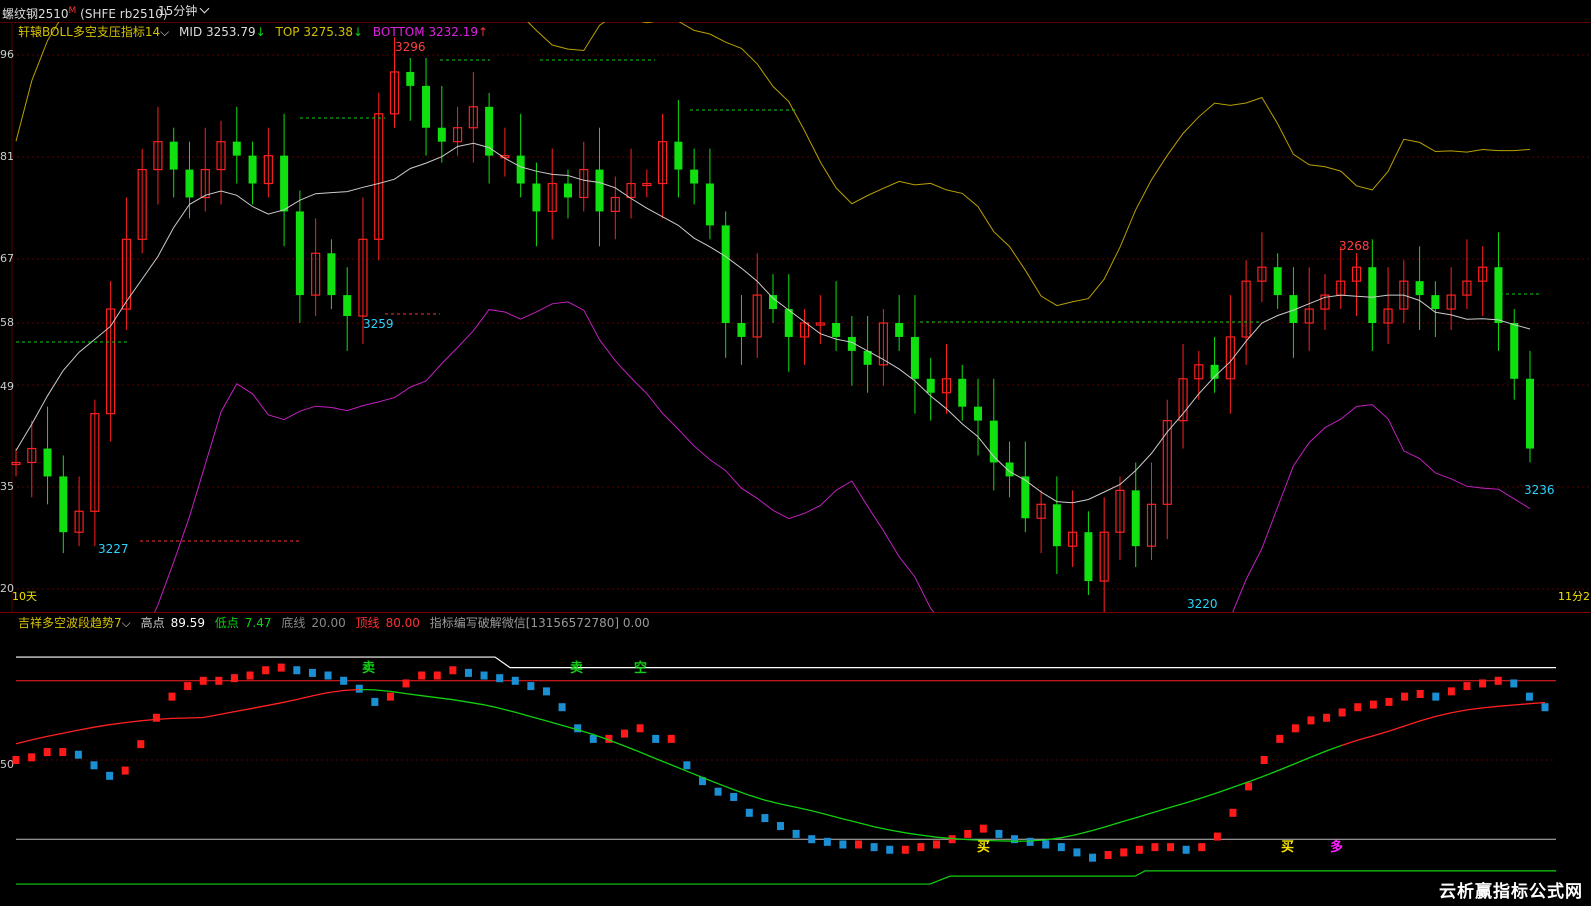 The height and width of the screenshot is (906, 1591). Describe the element at coordinates (1202, 604) in the screenshot. I see `trough-label: 3220` at that location.